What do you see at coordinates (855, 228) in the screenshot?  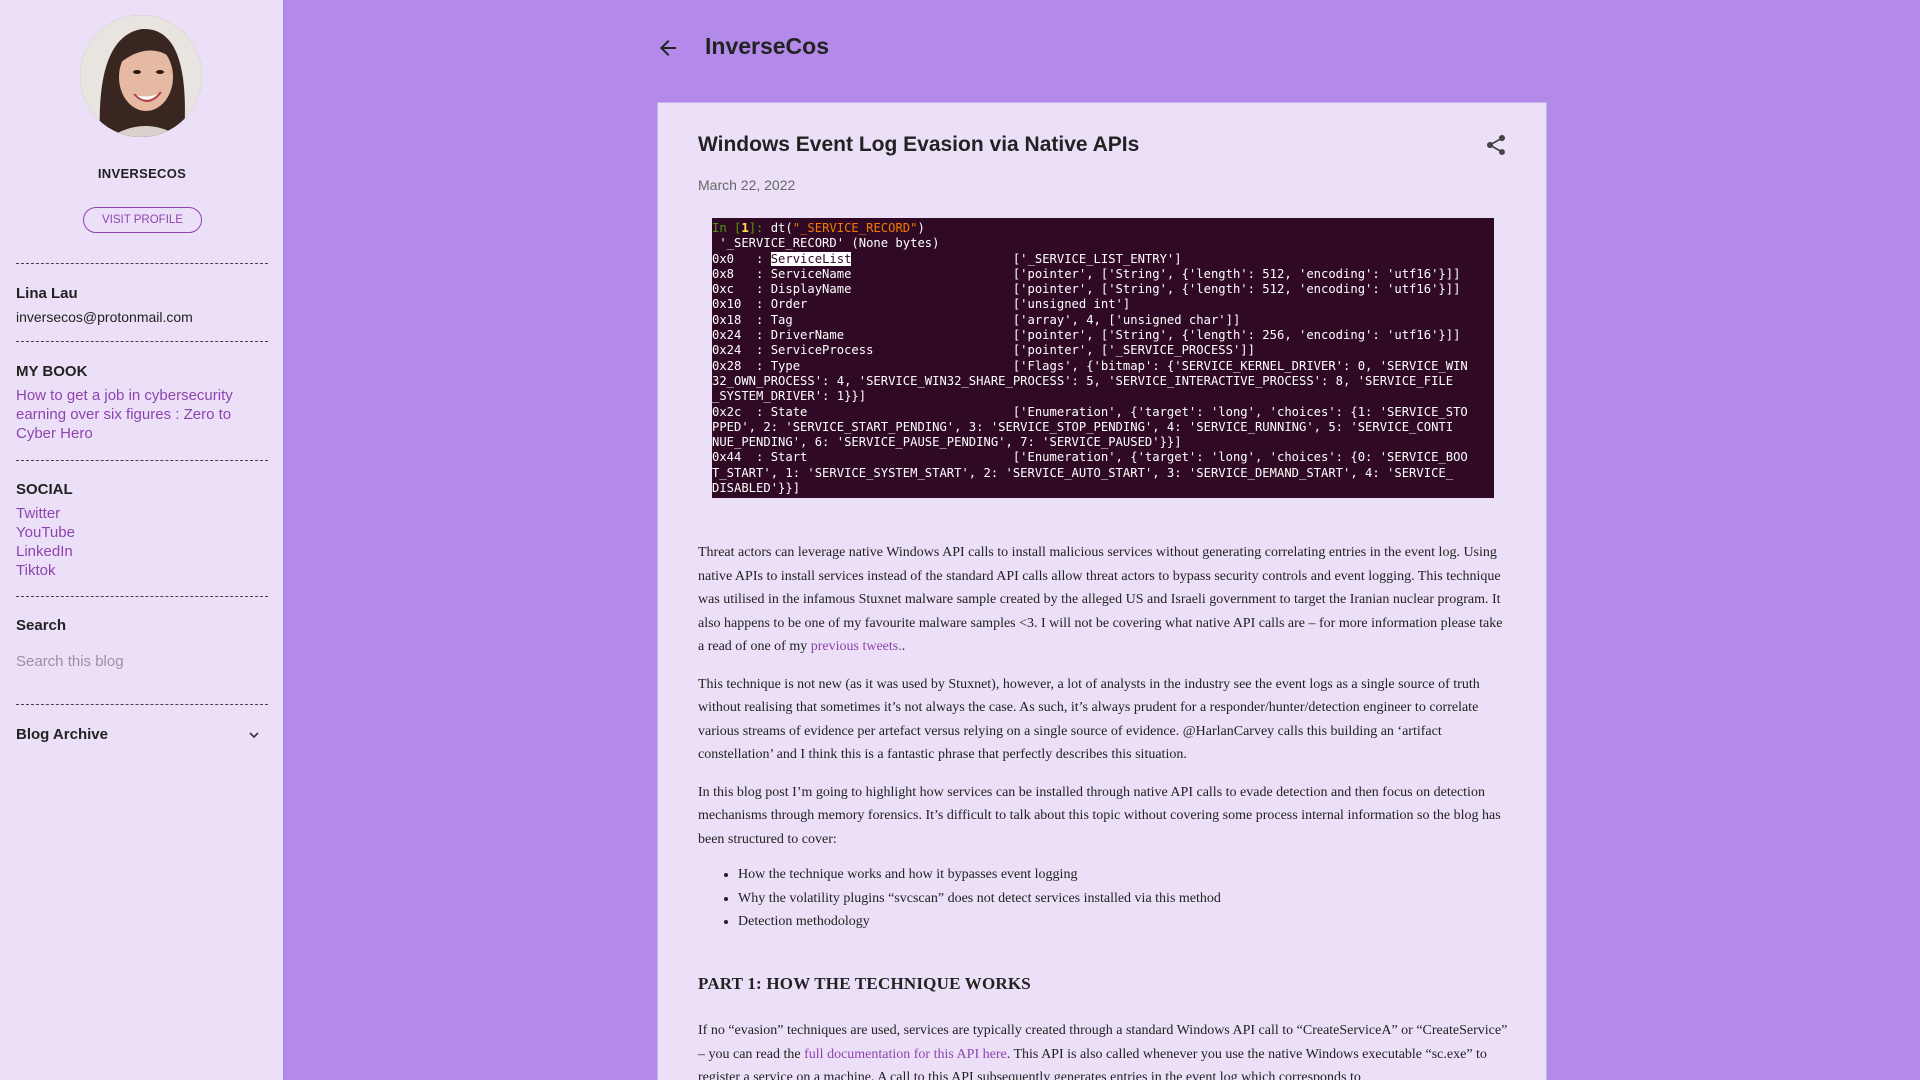 I see `command-arg: "_SERVICE_RECORD"` at bounding box center [855, 228].